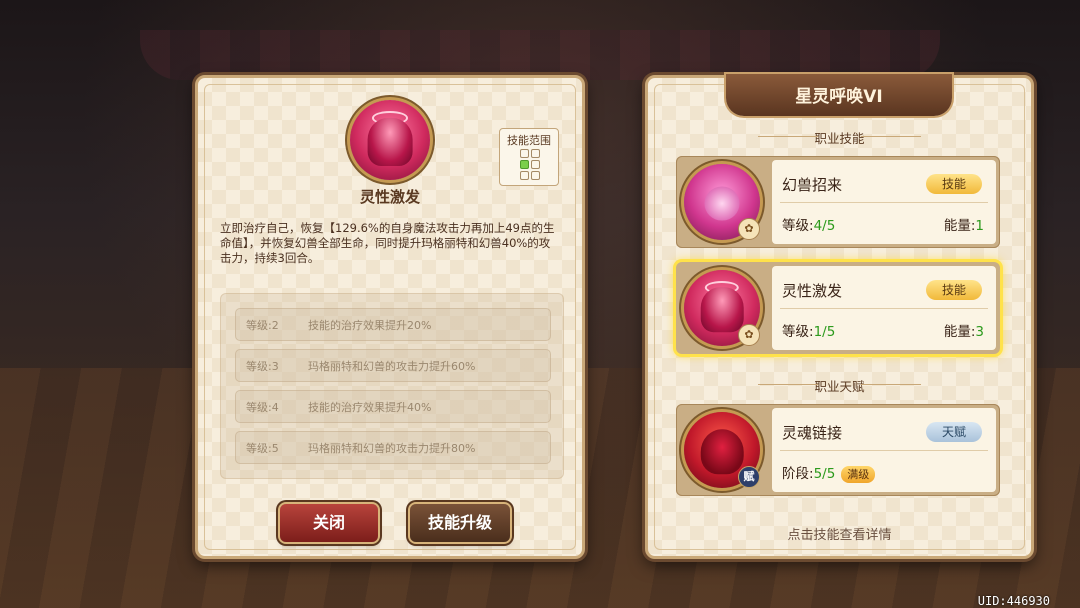 The width and height of the screenshot is (1080, 608). I want to click on skill-level: 等级:1/5, so click(808, 330).